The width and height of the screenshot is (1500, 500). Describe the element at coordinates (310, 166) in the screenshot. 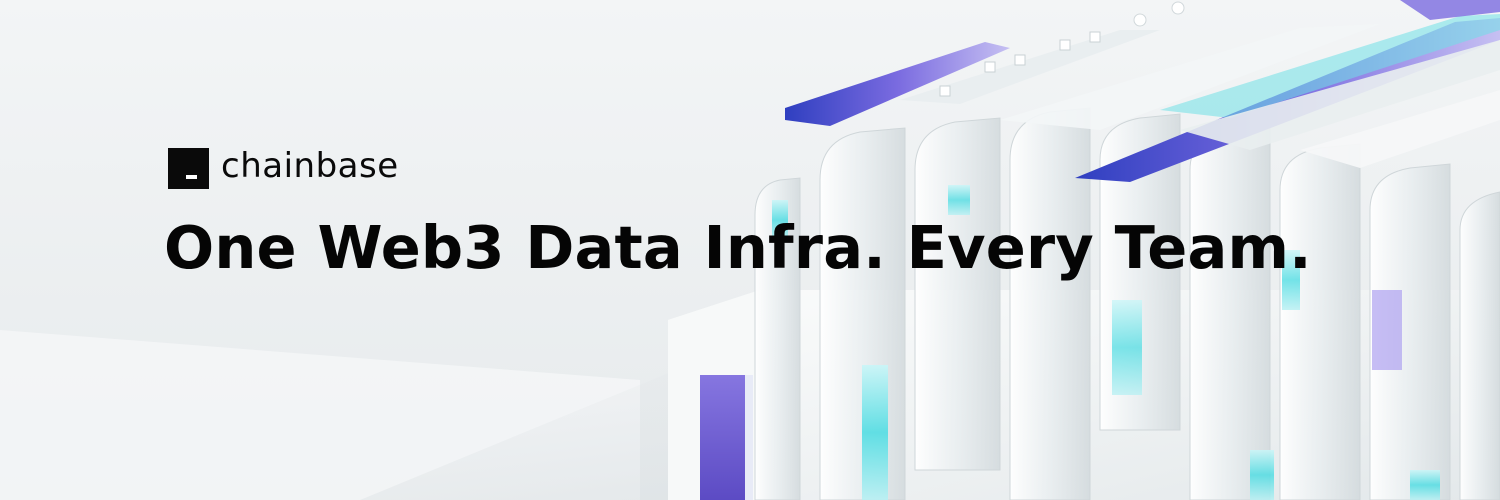

I see `brand-name: chainbase` at that location.